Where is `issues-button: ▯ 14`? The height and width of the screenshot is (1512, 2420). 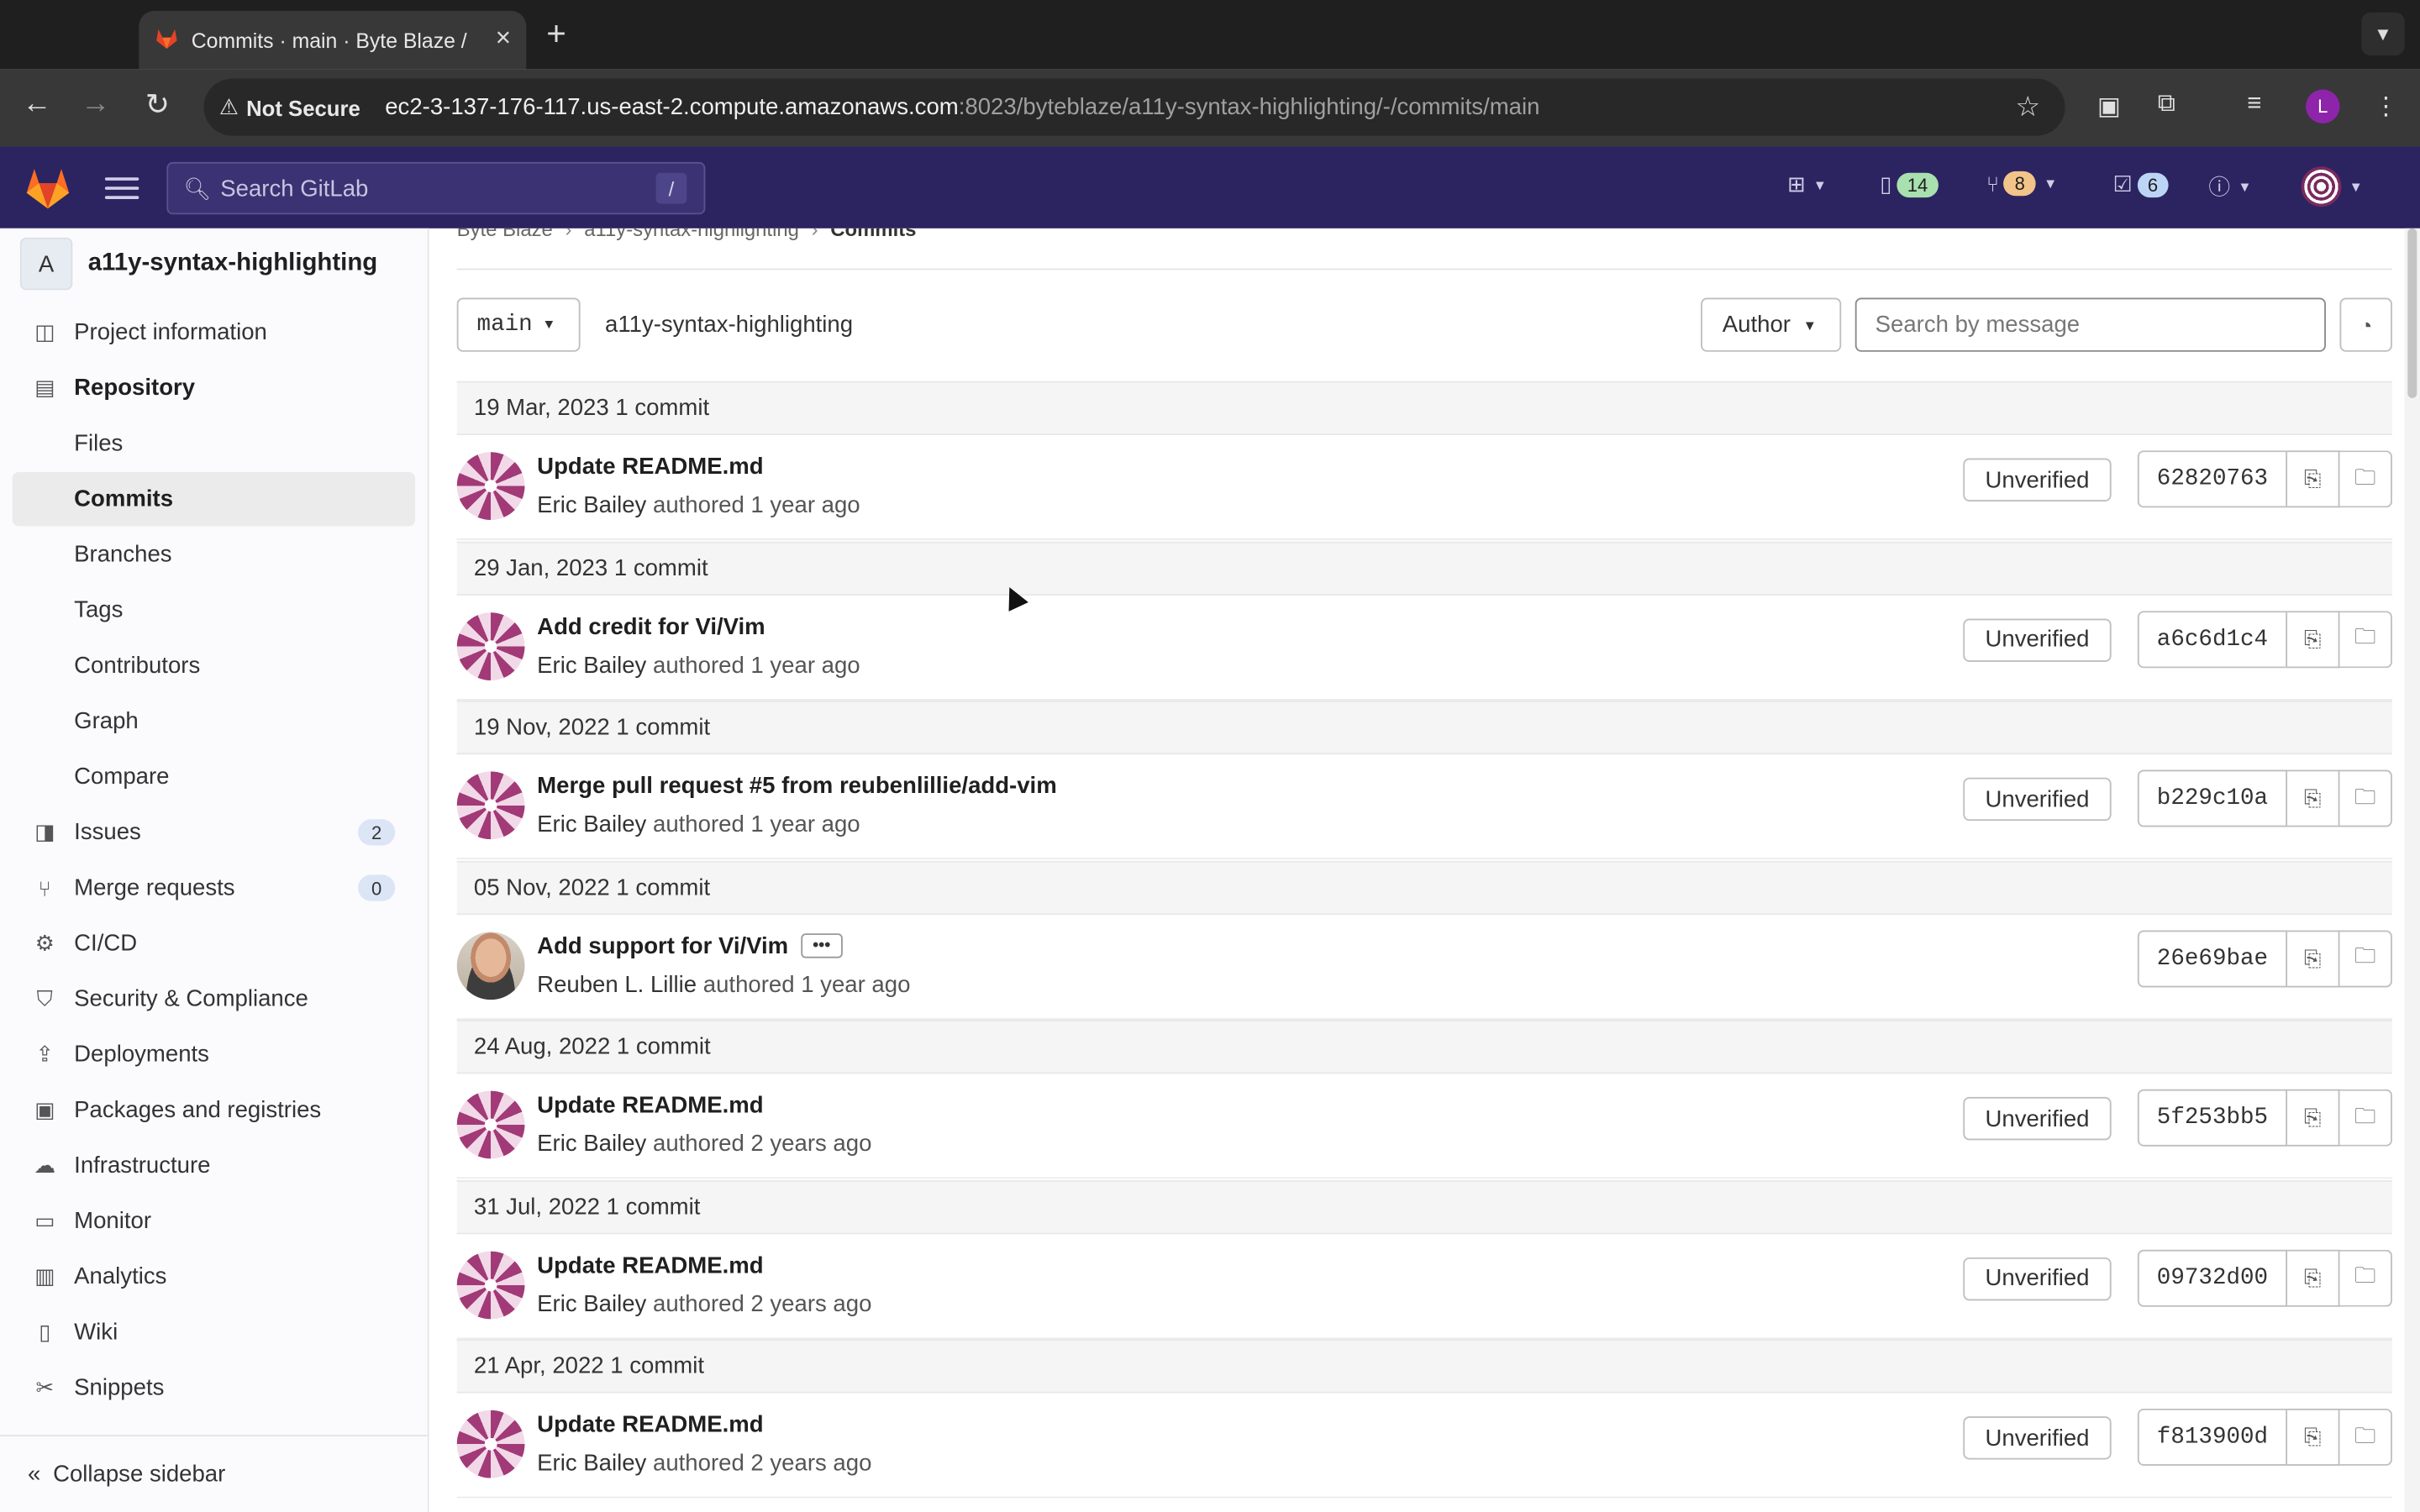 issues-button: ▯ 14 is located at coordinates (1910, 184).